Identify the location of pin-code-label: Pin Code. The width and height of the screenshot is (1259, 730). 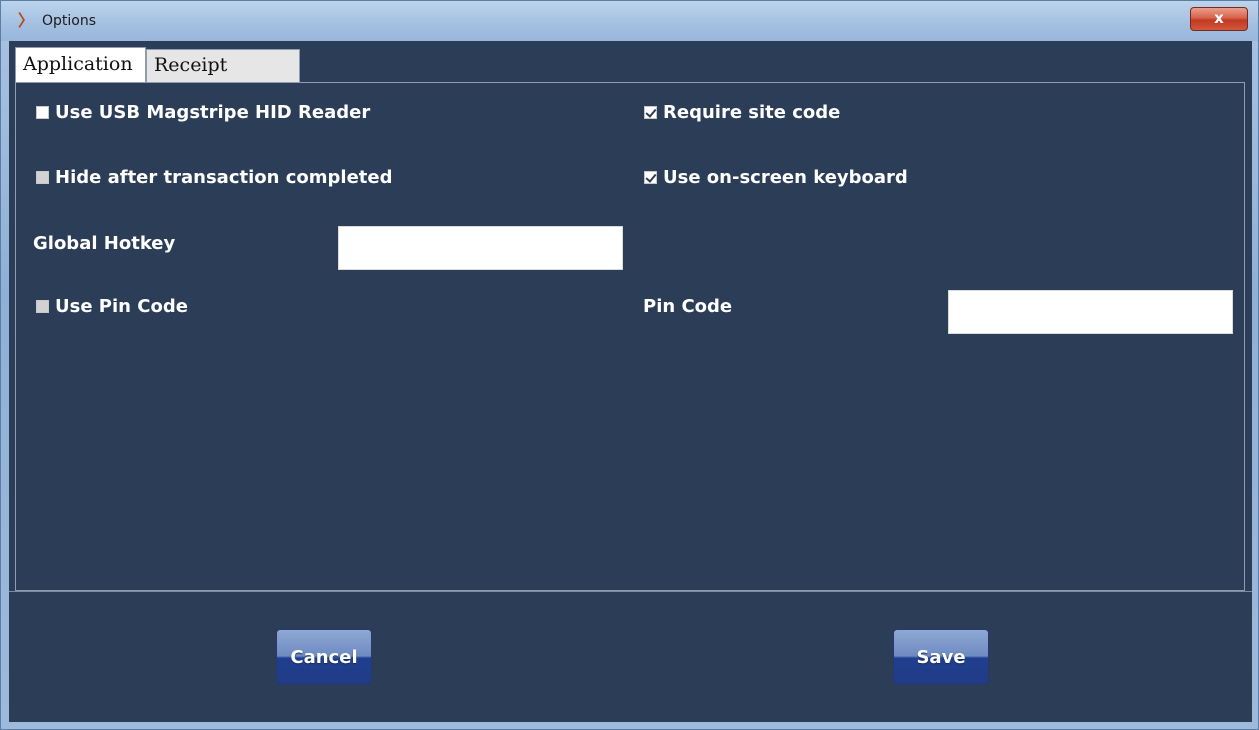
(688, 306).